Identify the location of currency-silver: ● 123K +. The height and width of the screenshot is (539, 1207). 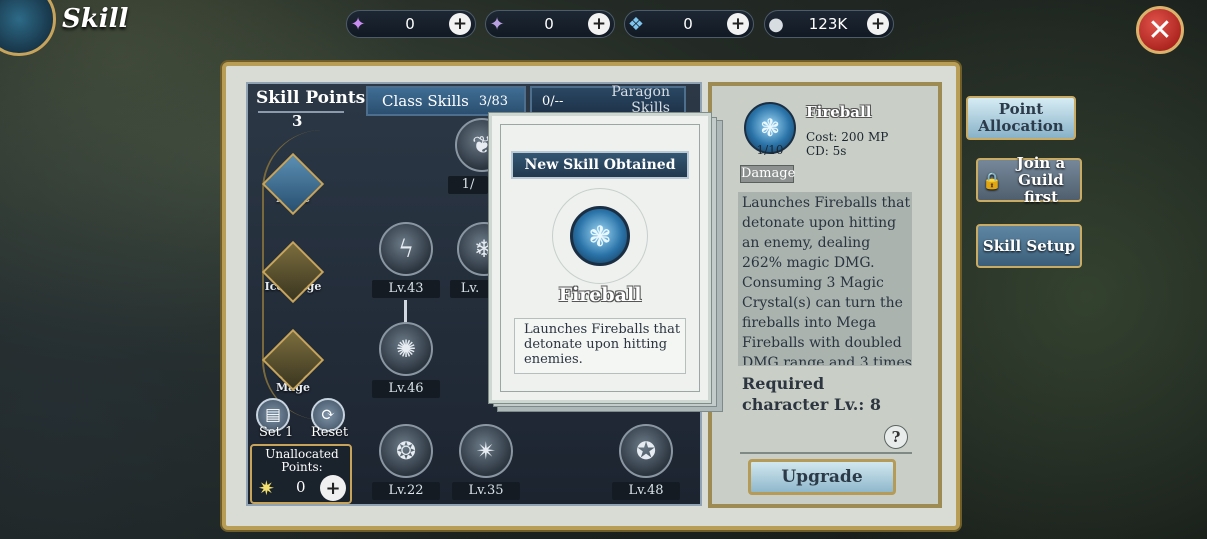
(829, 24).